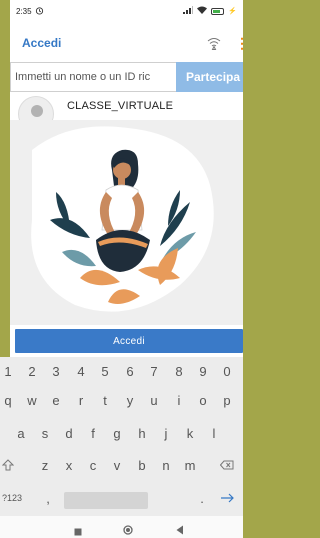  I want to click on key-q: q, so click(10, 400).